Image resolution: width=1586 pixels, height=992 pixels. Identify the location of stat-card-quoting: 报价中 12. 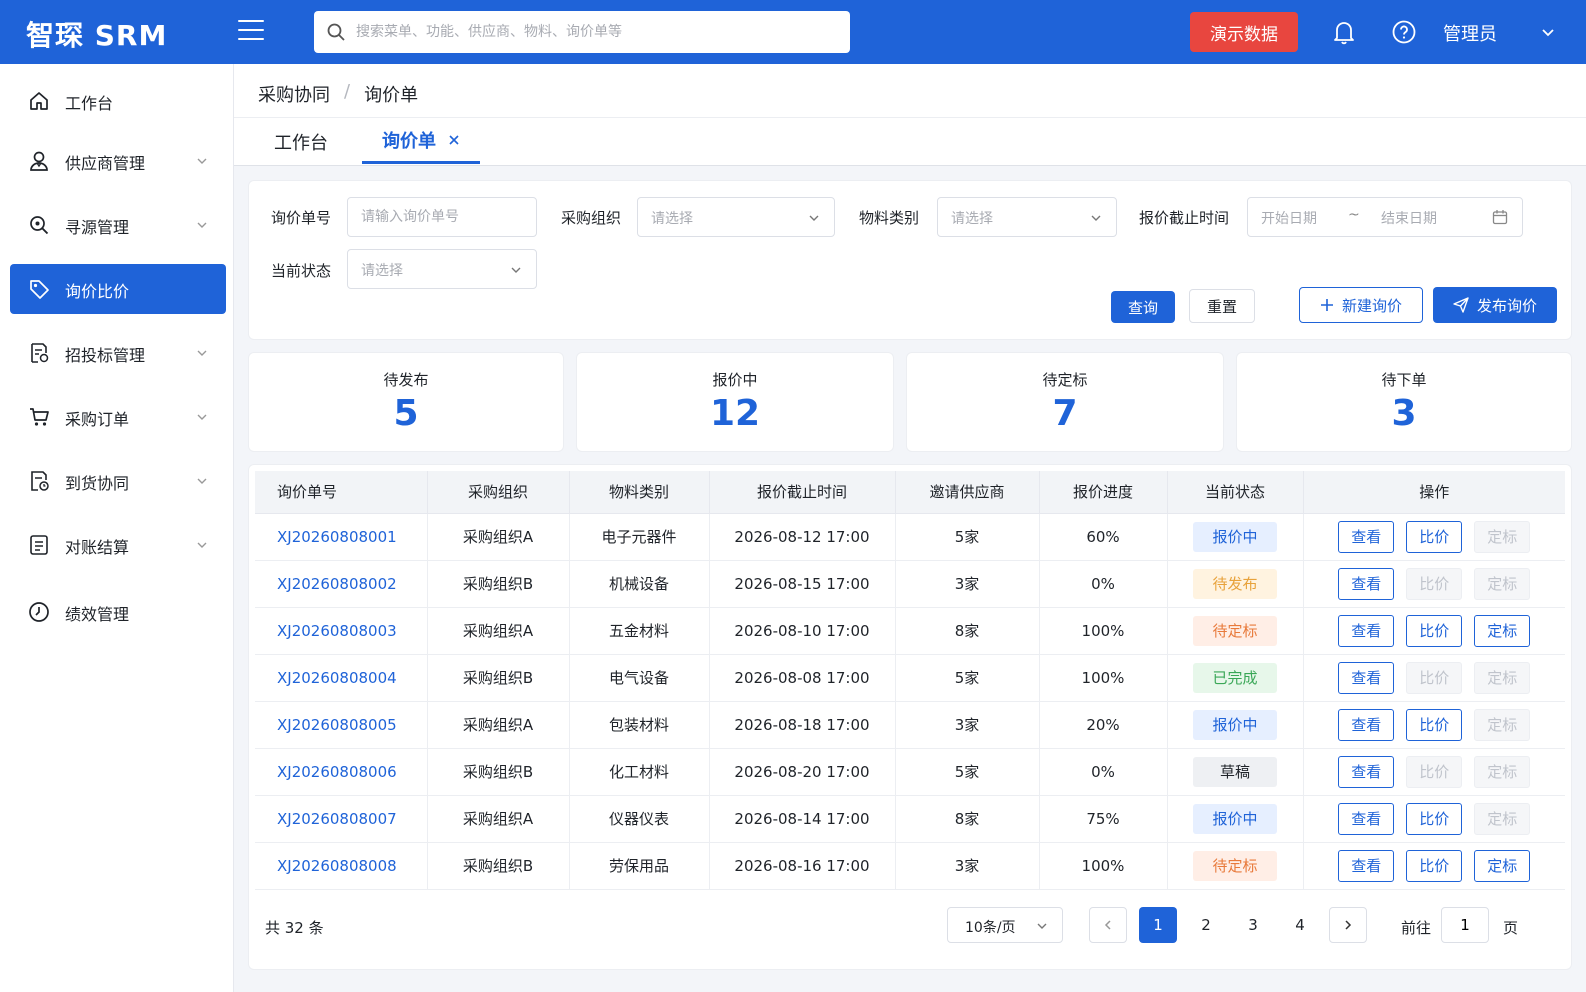
(735, 402).